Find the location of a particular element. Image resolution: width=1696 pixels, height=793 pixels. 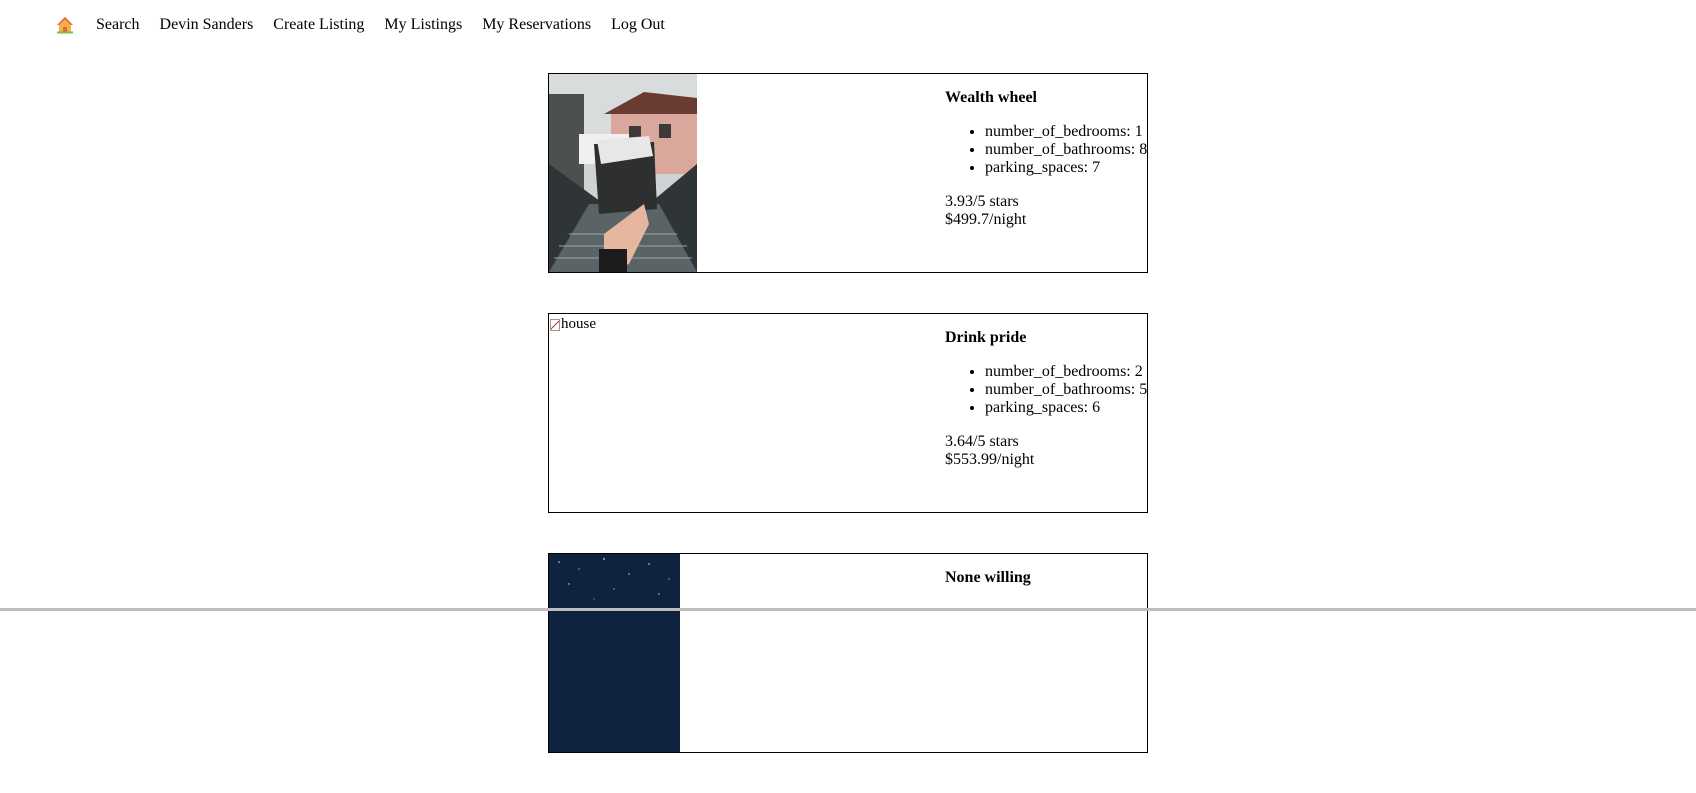

feature-item: number_of_bathrooms: 5 is located at coordinates (1065, 390).